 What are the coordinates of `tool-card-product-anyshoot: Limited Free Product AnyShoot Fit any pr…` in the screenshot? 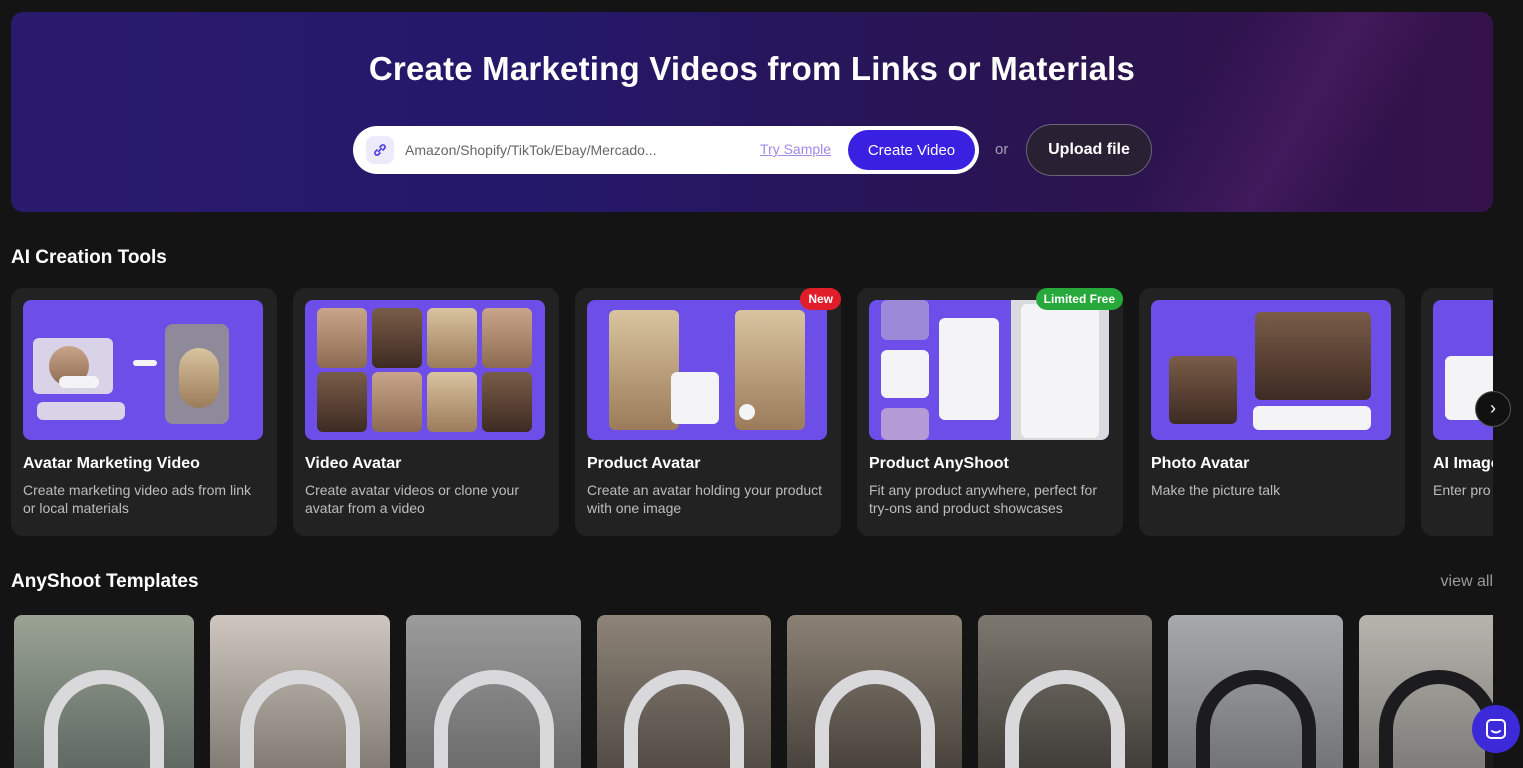 It's located at (990, 412).